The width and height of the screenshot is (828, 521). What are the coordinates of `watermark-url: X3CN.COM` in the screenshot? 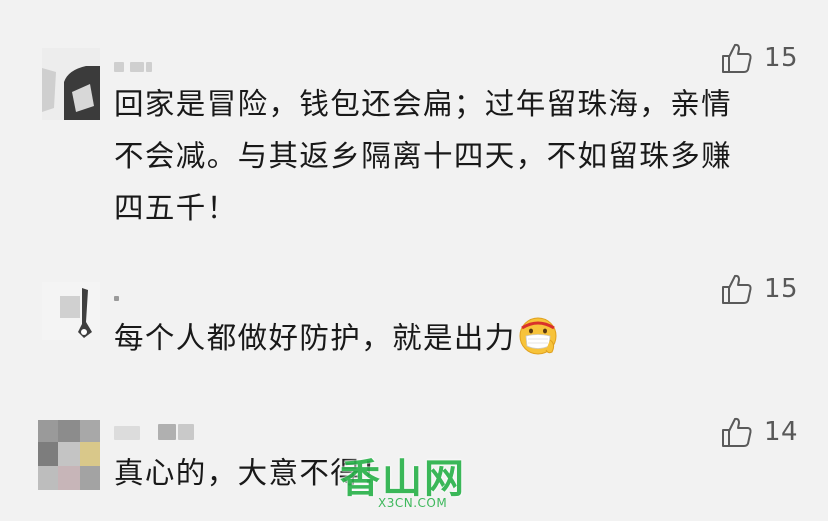 It's located at (413, 503).